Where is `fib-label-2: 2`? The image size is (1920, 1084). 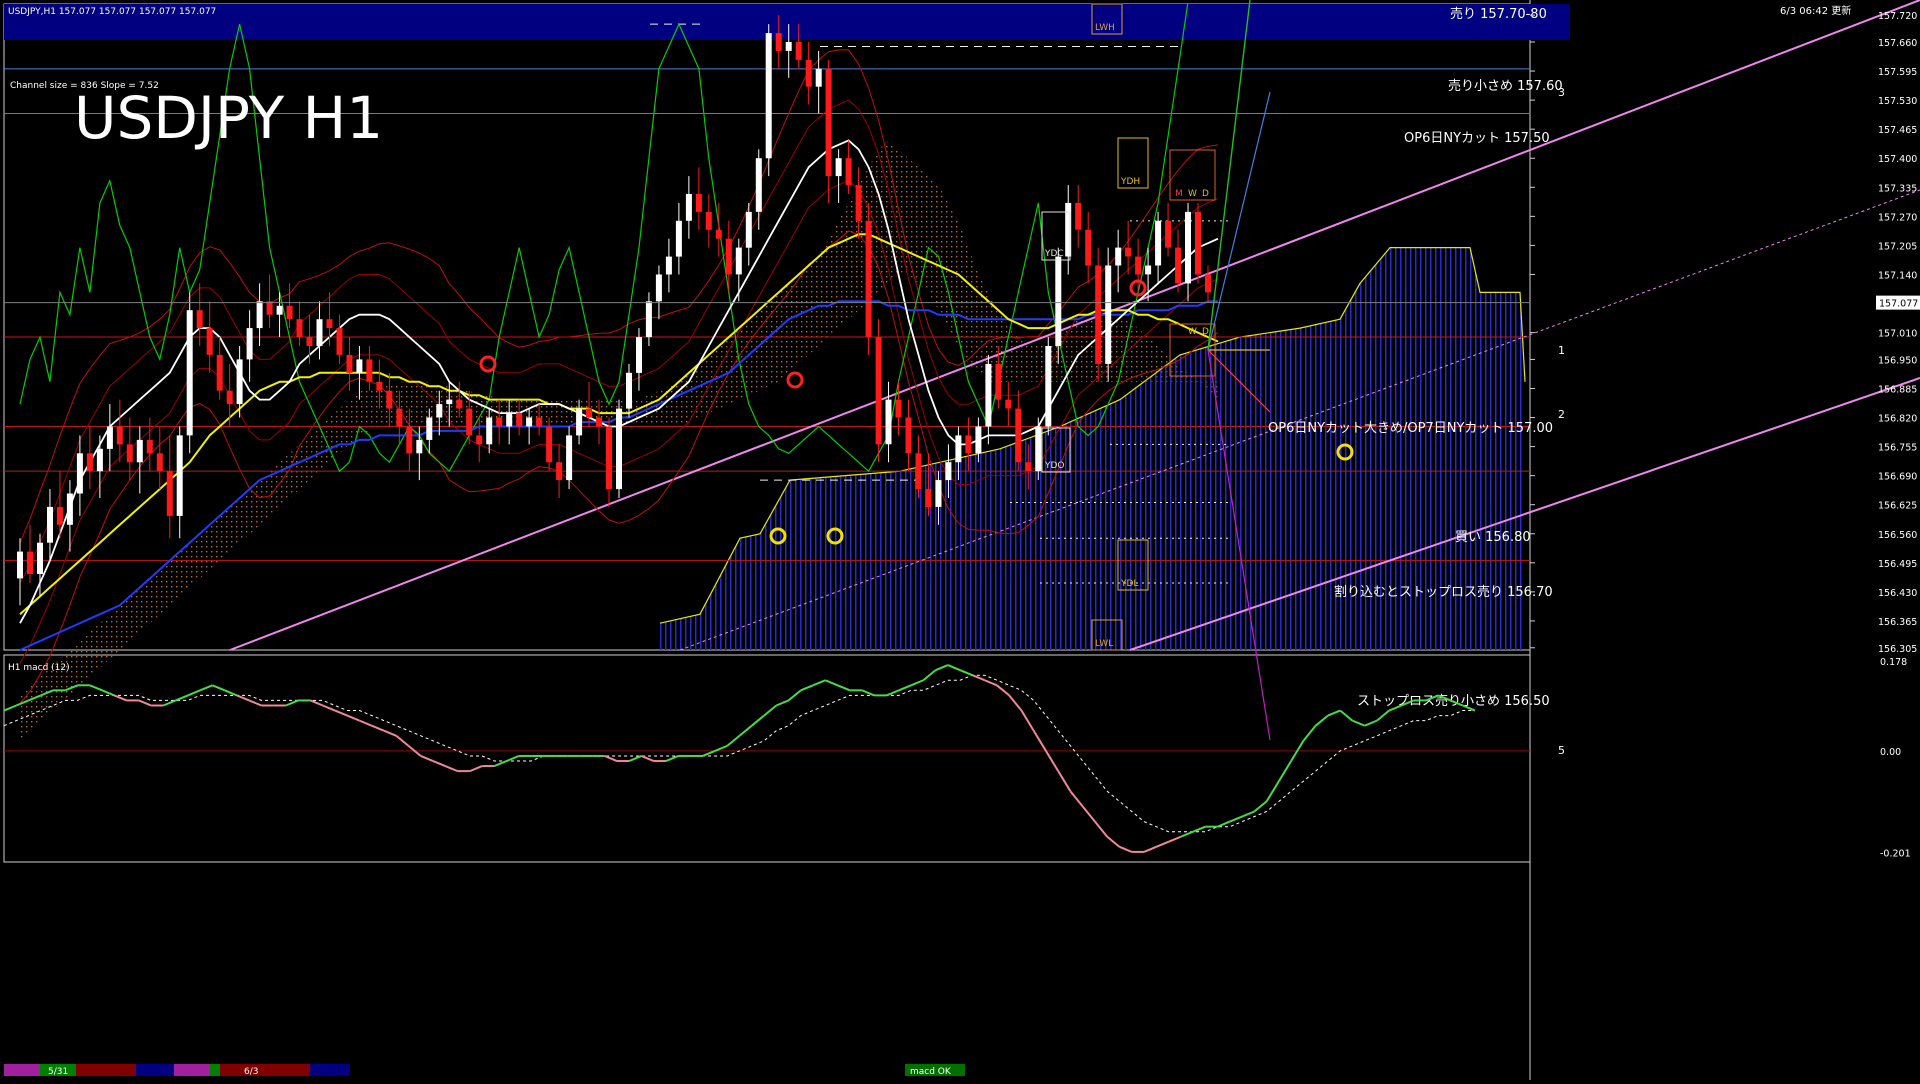
fib-label-2: 2 is located at coordinates (1561, 414).